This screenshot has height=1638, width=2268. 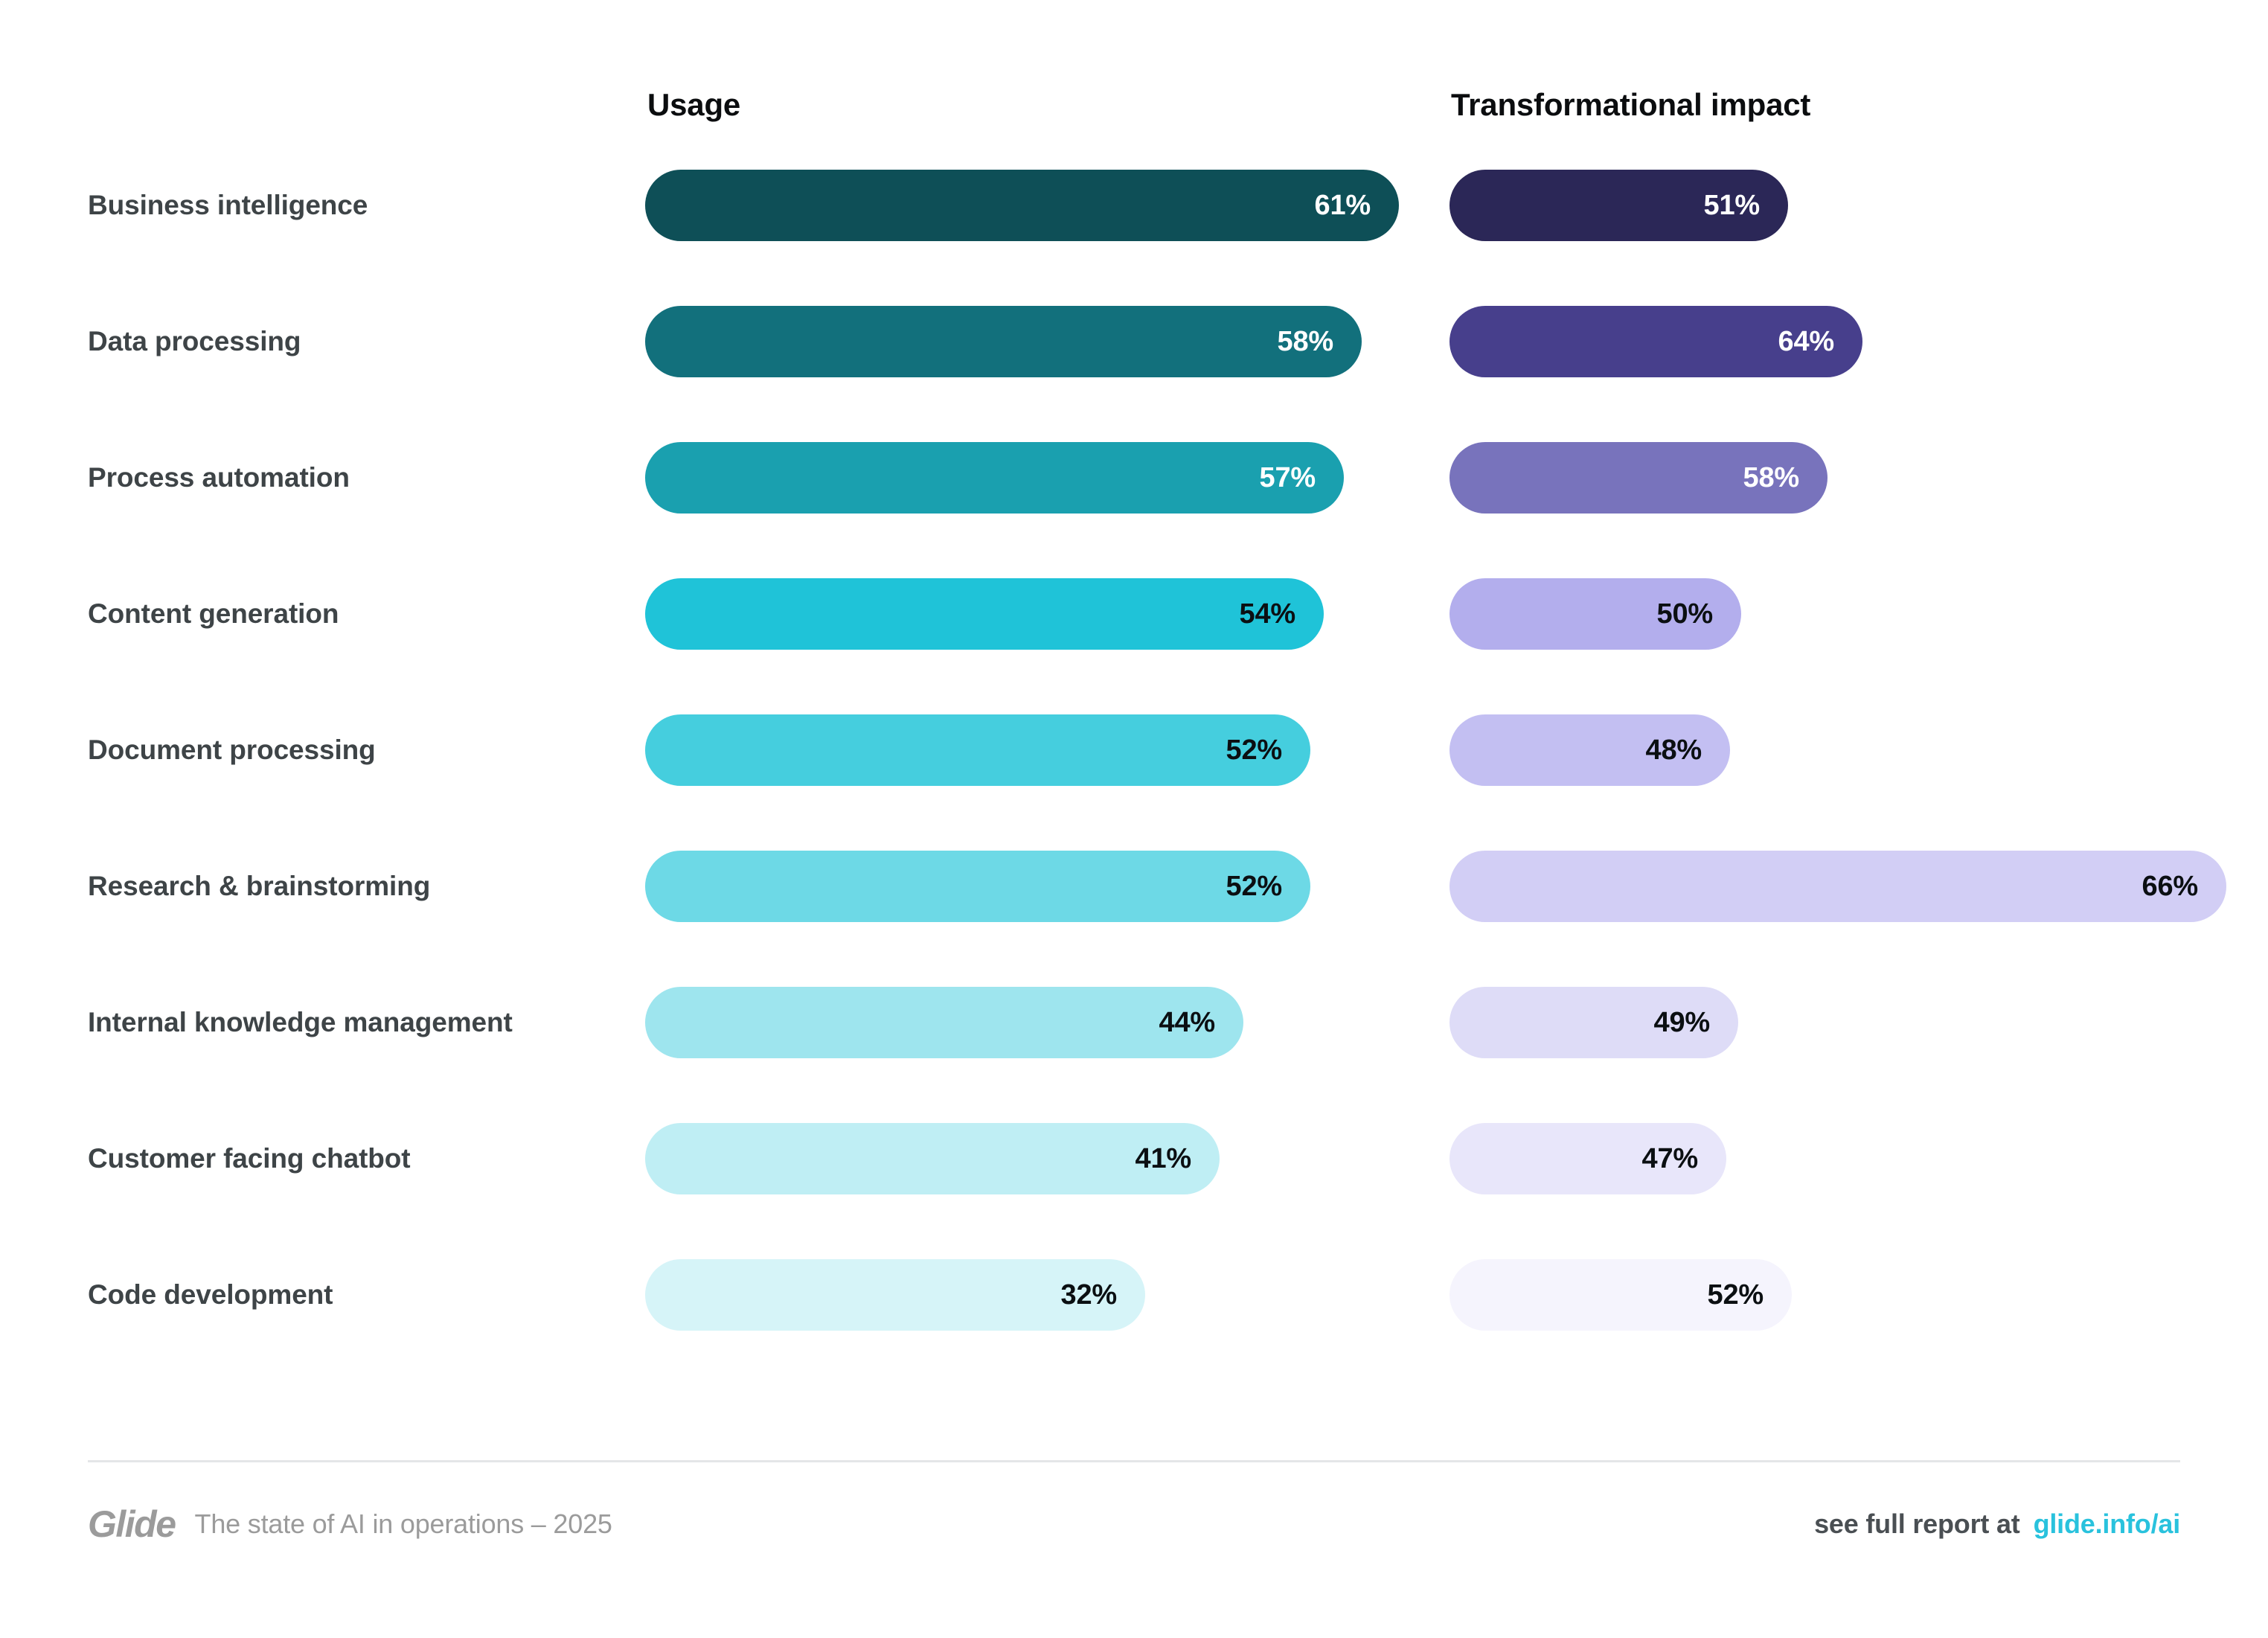 What do you see at coordinates (403, 1524) in the screenshot?
I see `report-tagline: The state of AI in operations – 2025` at bounding box center [403, 1524].